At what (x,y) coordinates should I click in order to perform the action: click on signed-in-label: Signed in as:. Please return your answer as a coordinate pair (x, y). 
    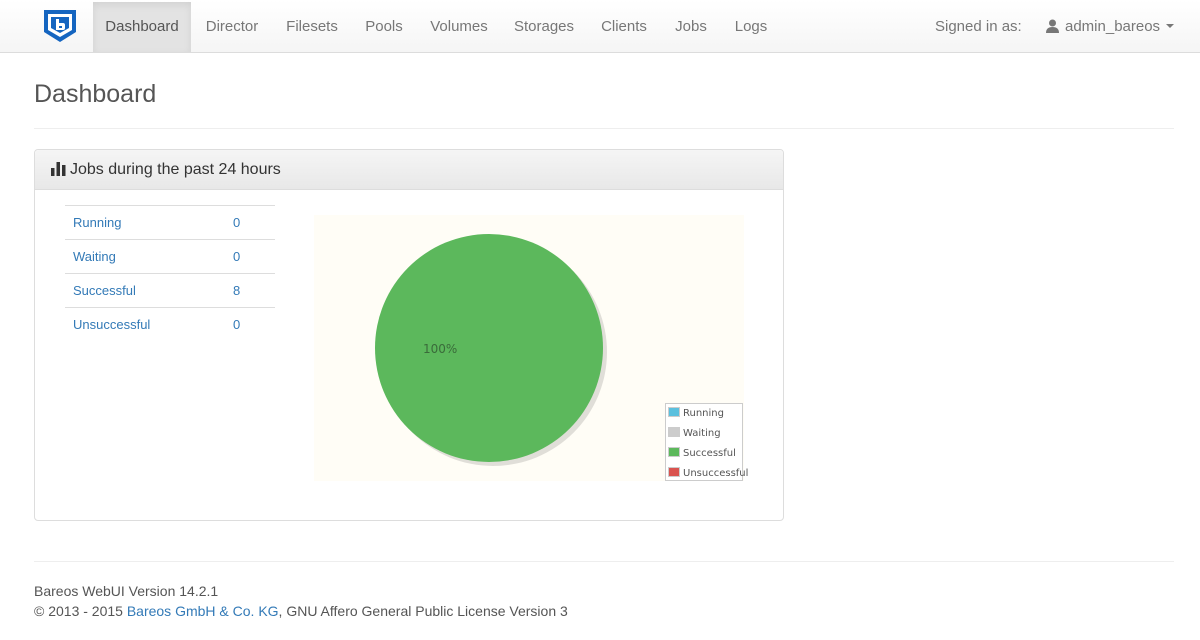
    Looking at the image, I should click on (978, 26).